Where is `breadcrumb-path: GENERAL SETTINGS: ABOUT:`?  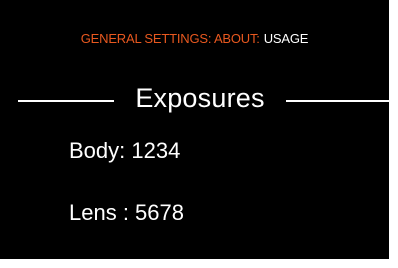 breadcrumb-path: GENERAL SETTINGS: ABOUT: is located at coordinates (170, 38).